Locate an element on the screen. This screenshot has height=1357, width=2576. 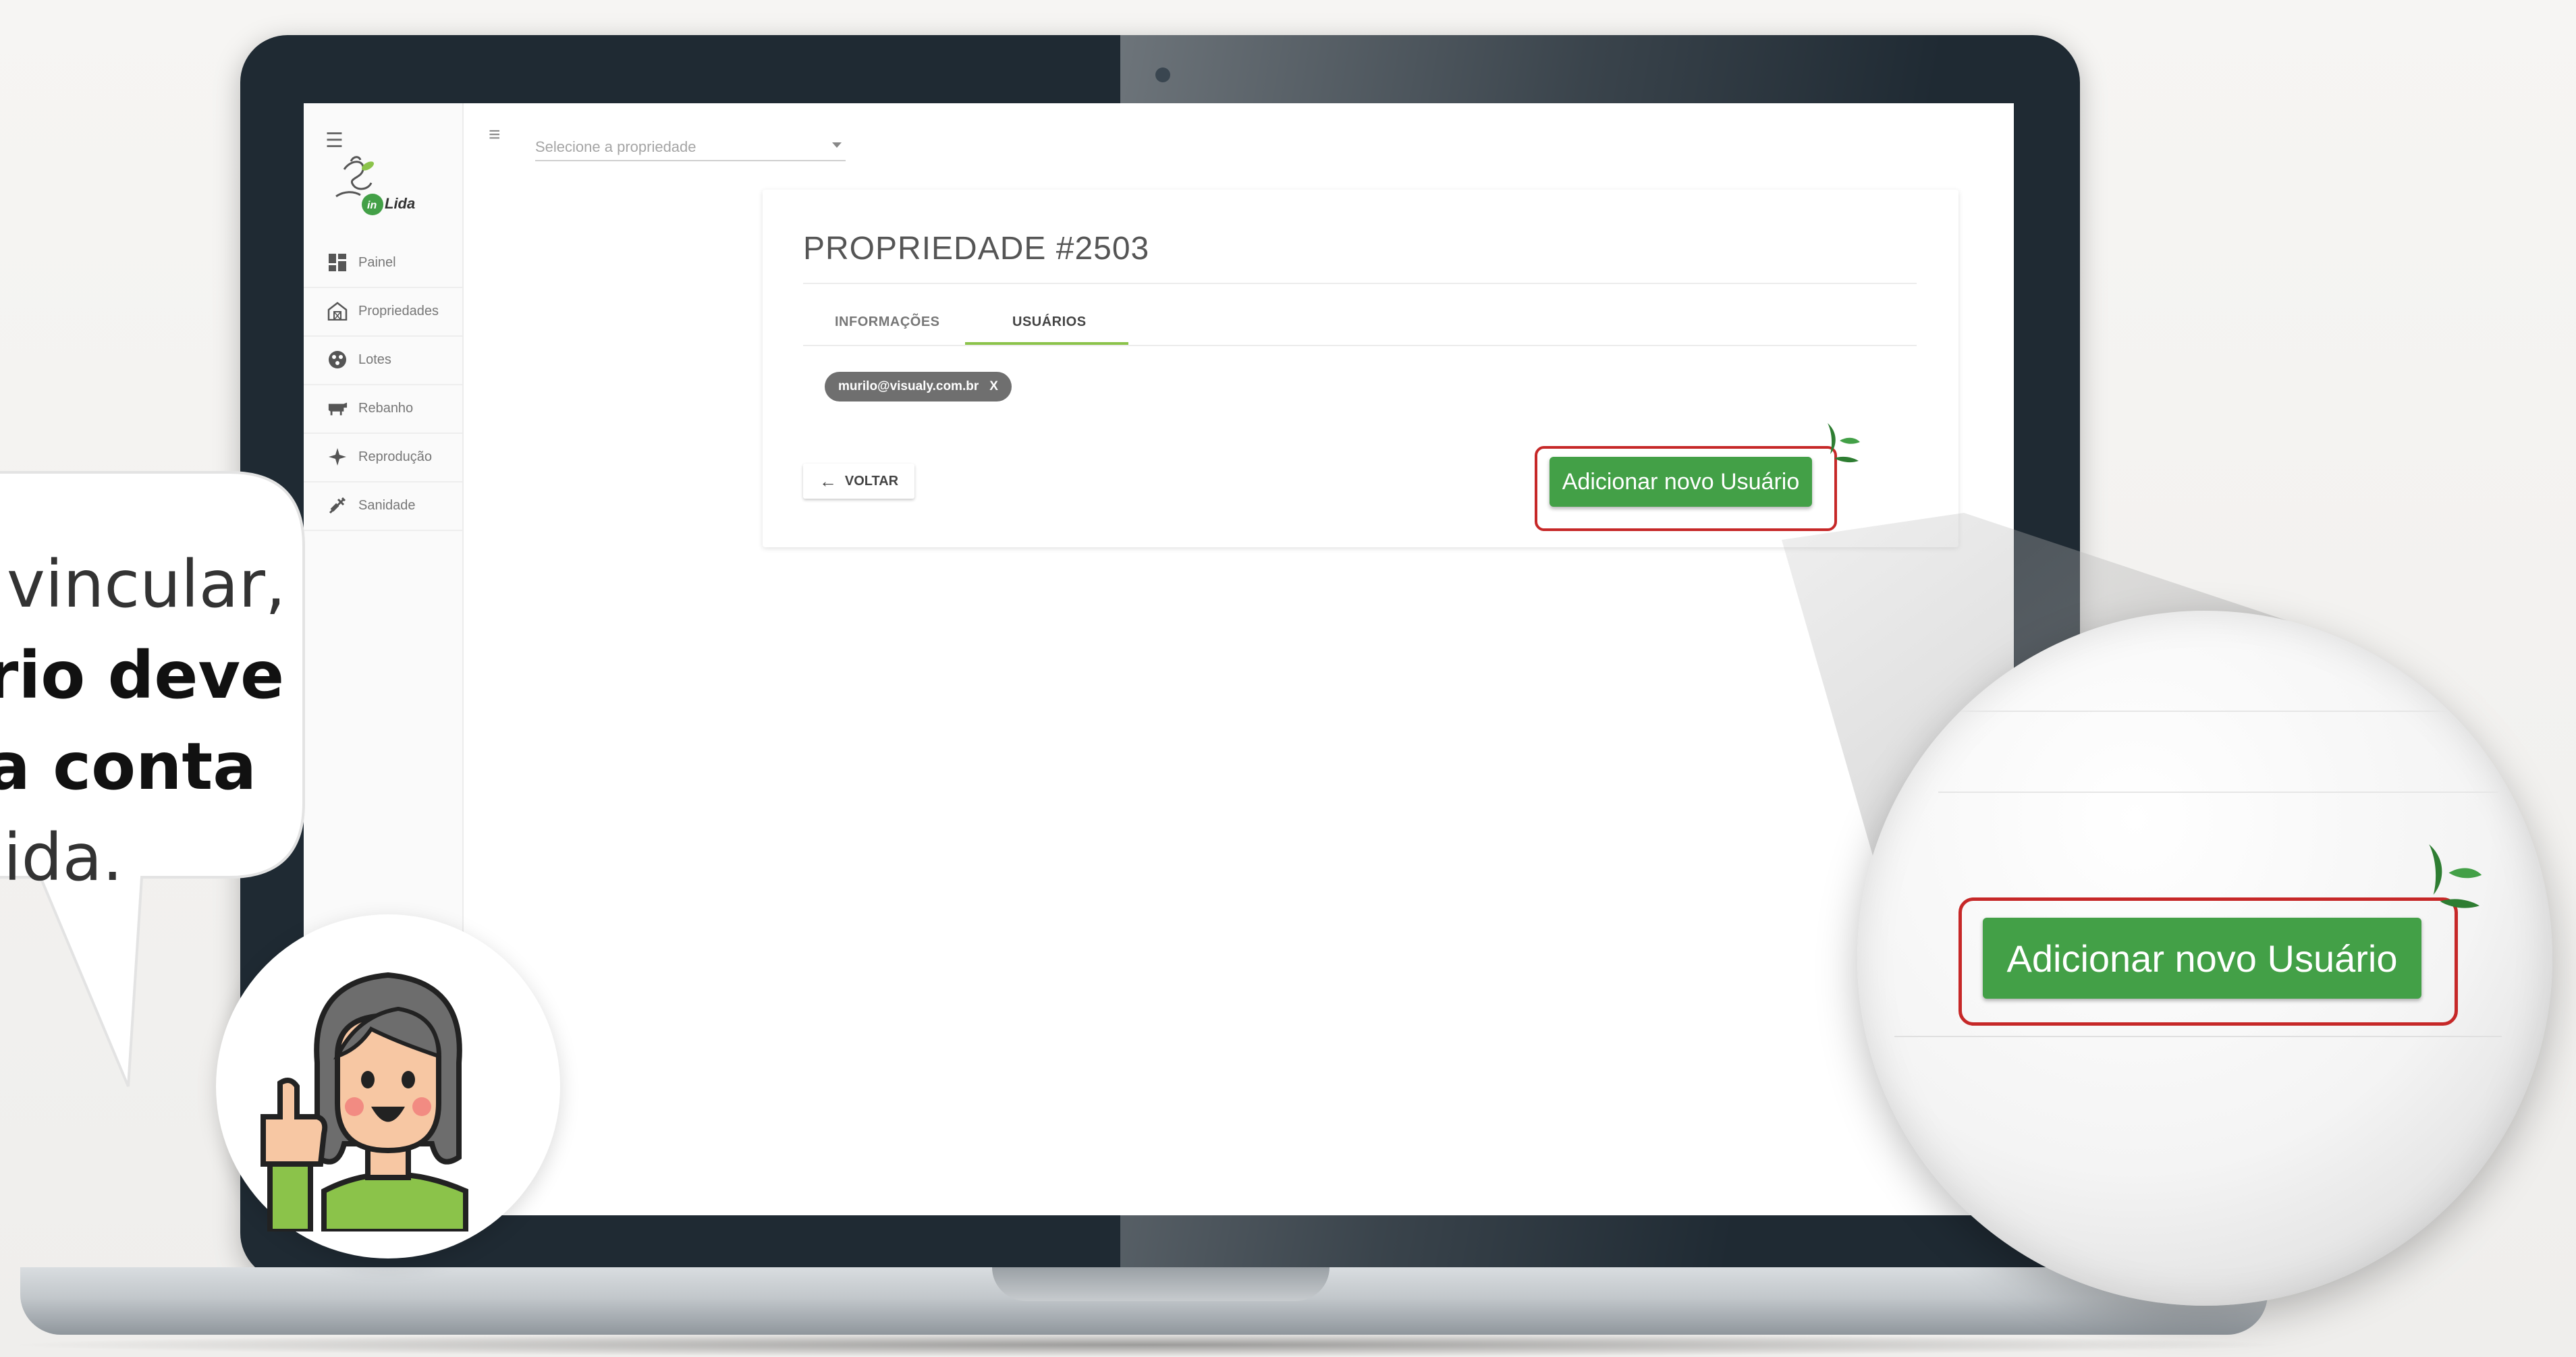
magnifier: Adicionar novo Usuário is located at coordinates (2204, 958).